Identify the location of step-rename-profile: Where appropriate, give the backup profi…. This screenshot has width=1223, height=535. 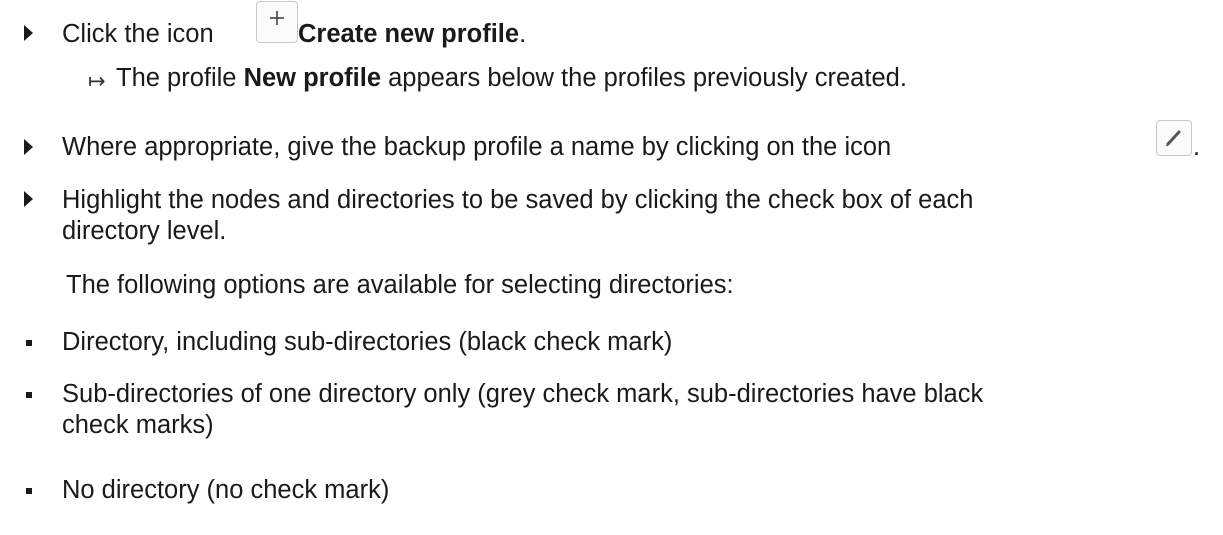
(477, 147).